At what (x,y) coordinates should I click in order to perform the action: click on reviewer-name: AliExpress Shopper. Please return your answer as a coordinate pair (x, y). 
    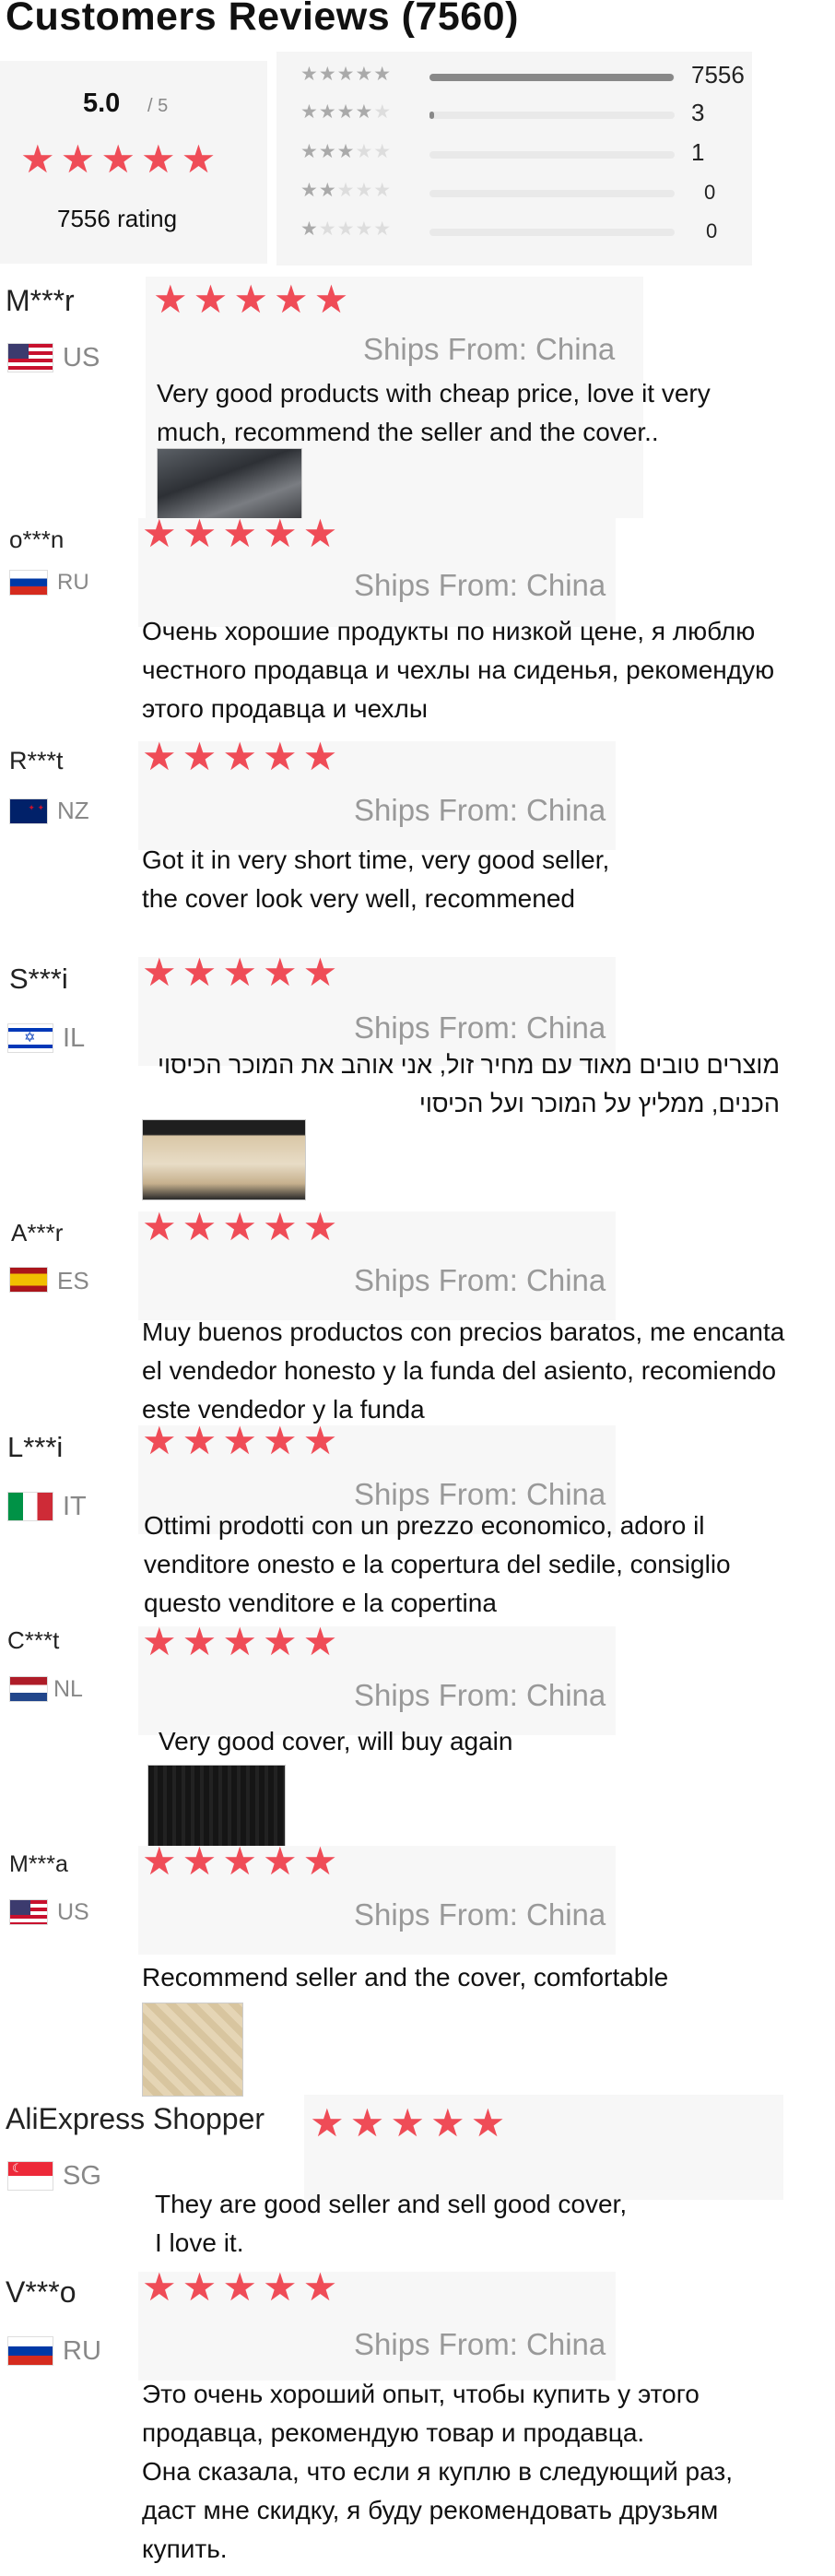
    Looking at the image, I should click on (136, 2118).